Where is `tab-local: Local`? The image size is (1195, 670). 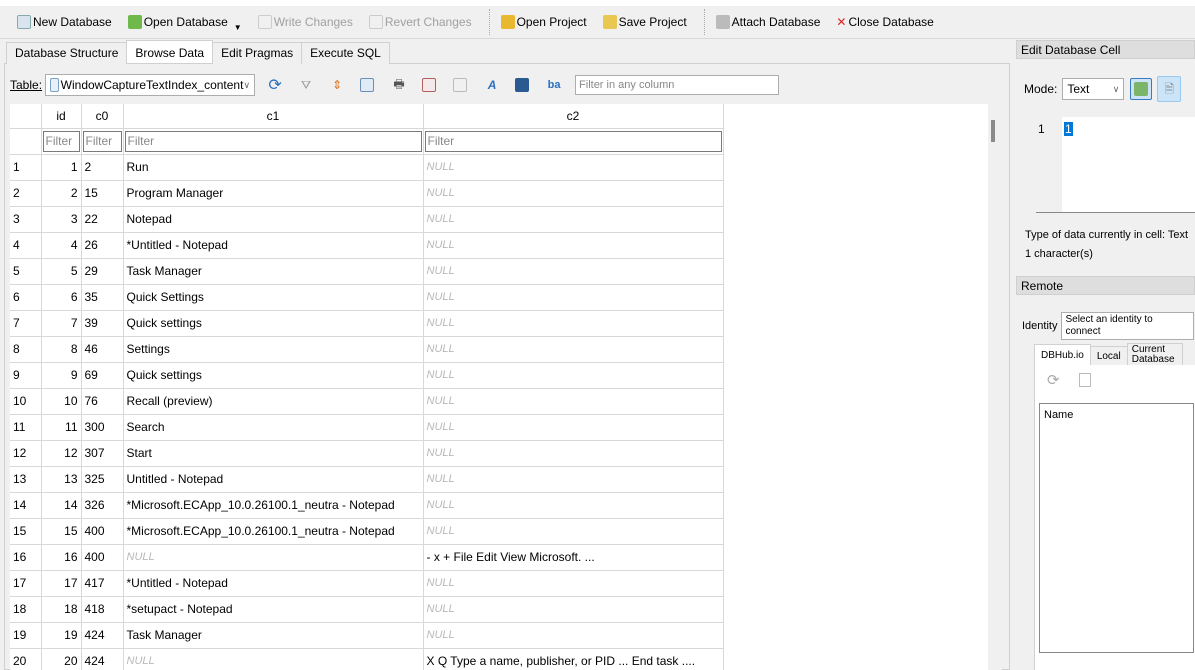 tab-local: Local is located at coordinates (1108, 356).